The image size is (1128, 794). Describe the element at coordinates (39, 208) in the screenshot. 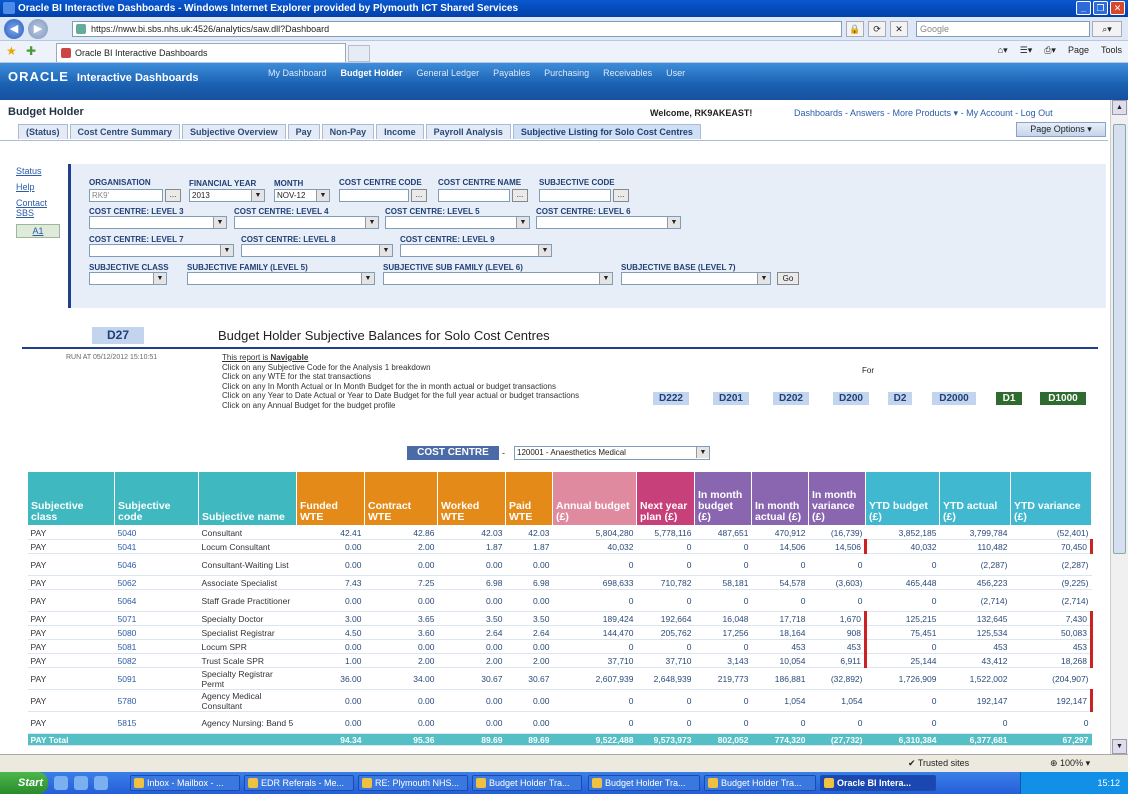

I see `sidebar-contact-link: Contact SBS` at that location.